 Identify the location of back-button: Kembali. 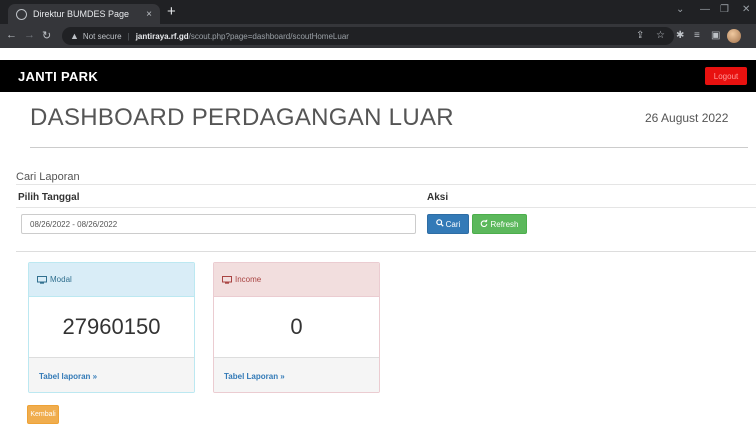
(43, 414).